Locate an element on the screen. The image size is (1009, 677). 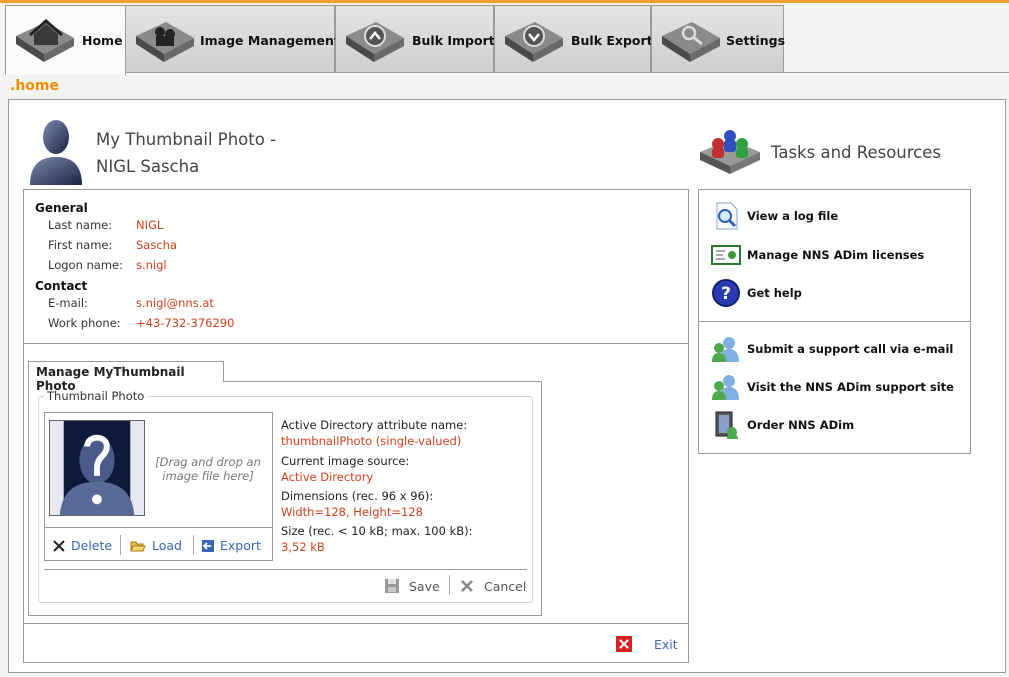
breadcrumb: .home is located at coordinates (34, 86).